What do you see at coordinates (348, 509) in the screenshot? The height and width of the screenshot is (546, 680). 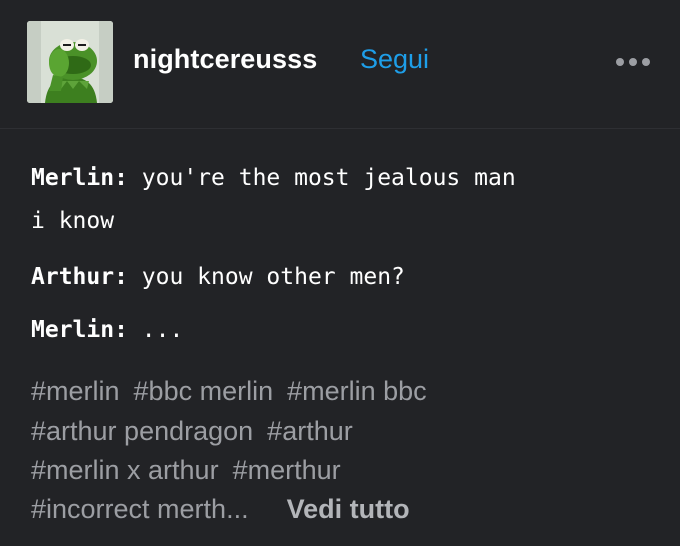 I see `see-all-tags-button: Vedi tutto` at bounding box center [348, 509].